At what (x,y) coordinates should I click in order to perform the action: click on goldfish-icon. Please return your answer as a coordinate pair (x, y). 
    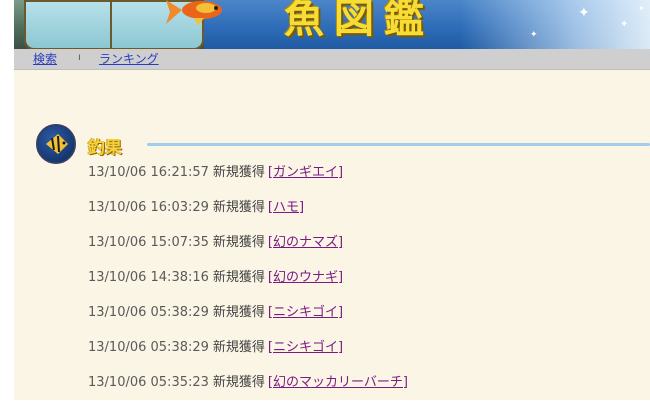
    Looking at the image, I should click on (194, 13).